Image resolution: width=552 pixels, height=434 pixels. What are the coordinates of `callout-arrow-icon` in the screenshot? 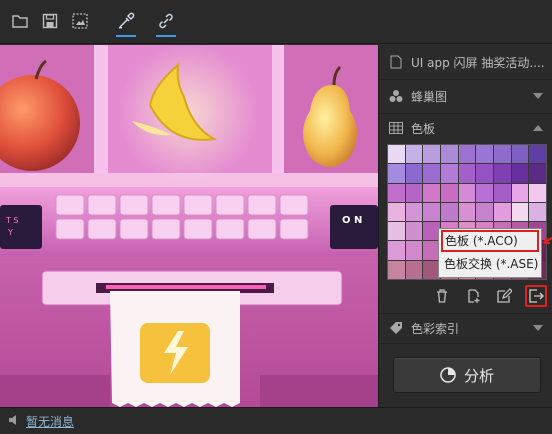 It's located at (547, 240).